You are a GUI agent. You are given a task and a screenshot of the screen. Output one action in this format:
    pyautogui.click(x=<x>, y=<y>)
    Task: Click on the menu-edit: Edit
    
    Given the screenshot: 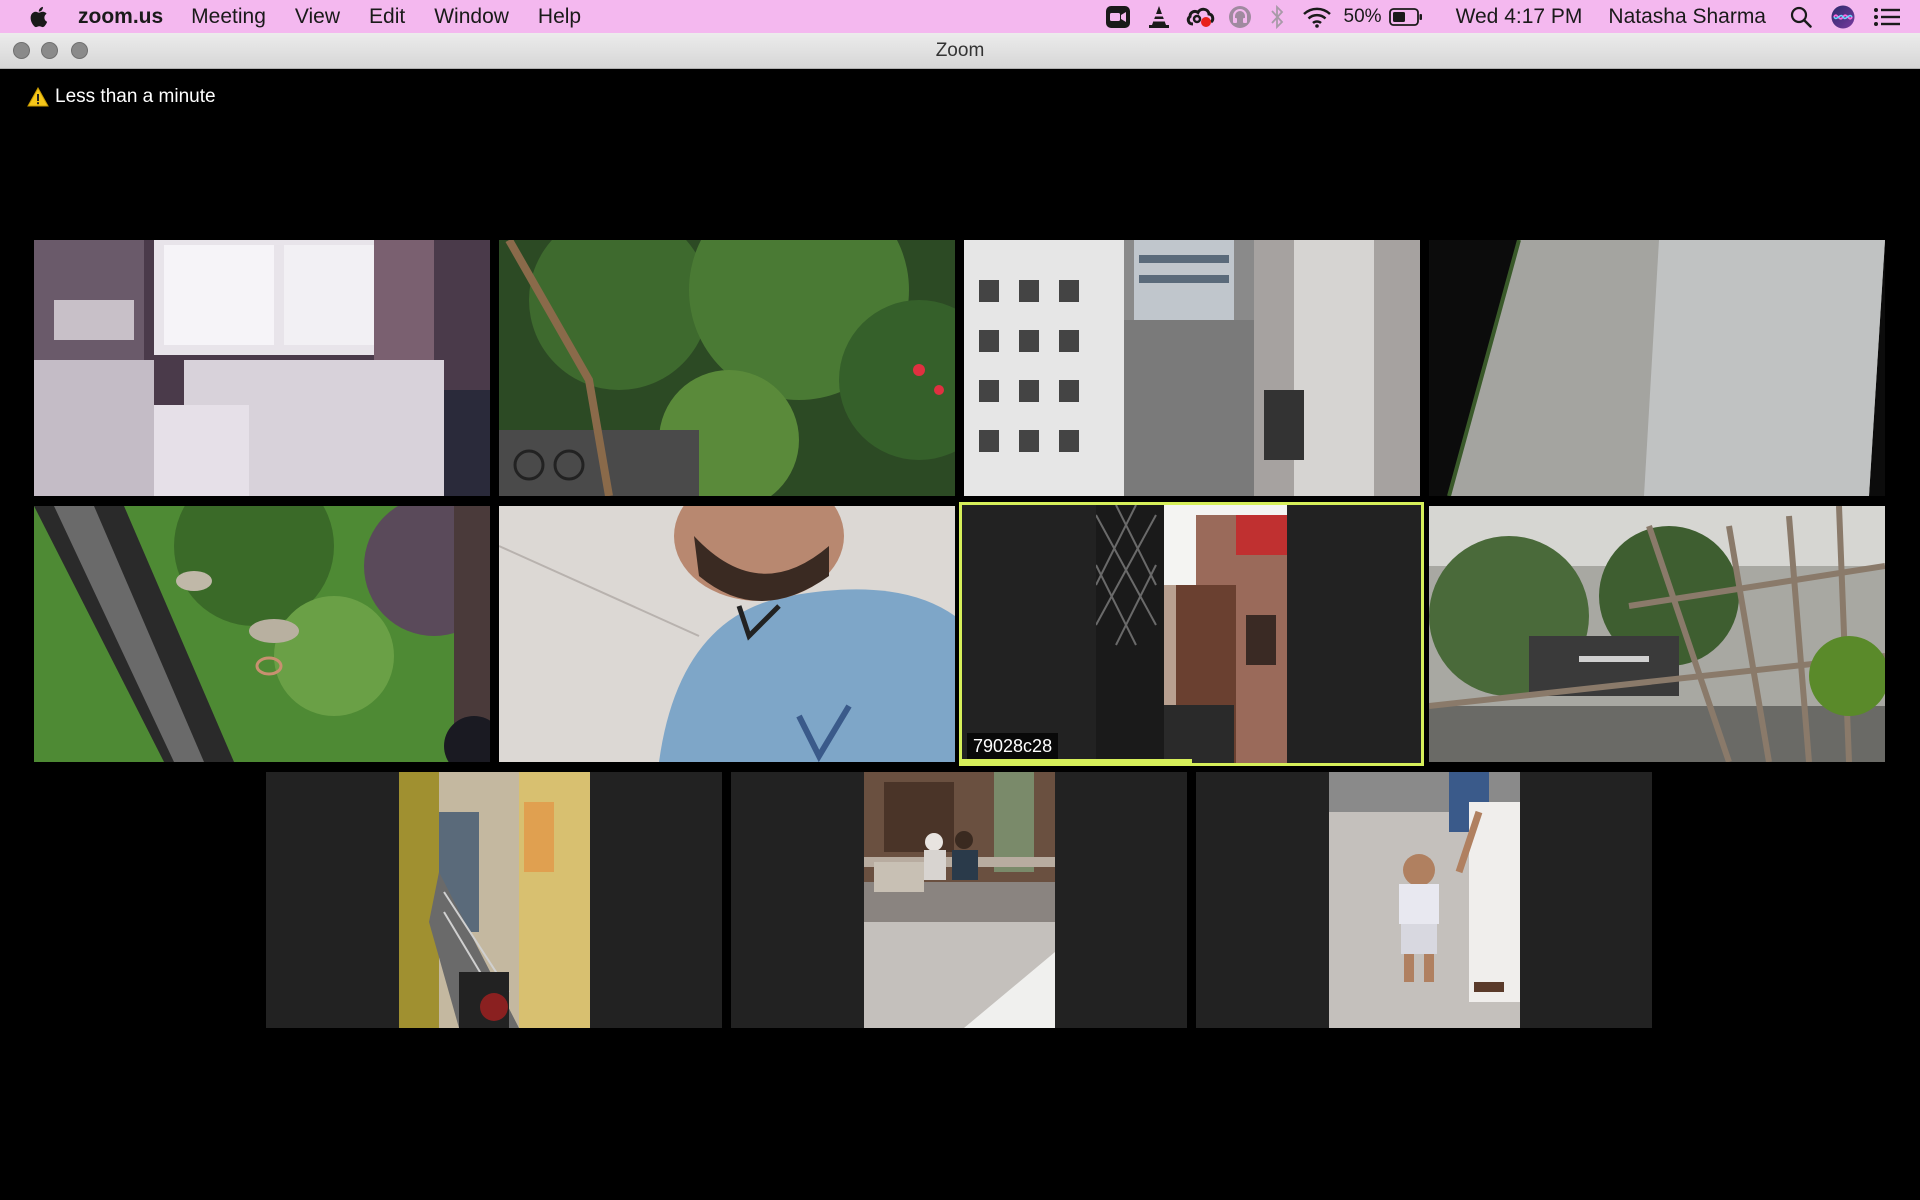 What is the action you would take?
    pyautogui.click(x=387, y=17)
    